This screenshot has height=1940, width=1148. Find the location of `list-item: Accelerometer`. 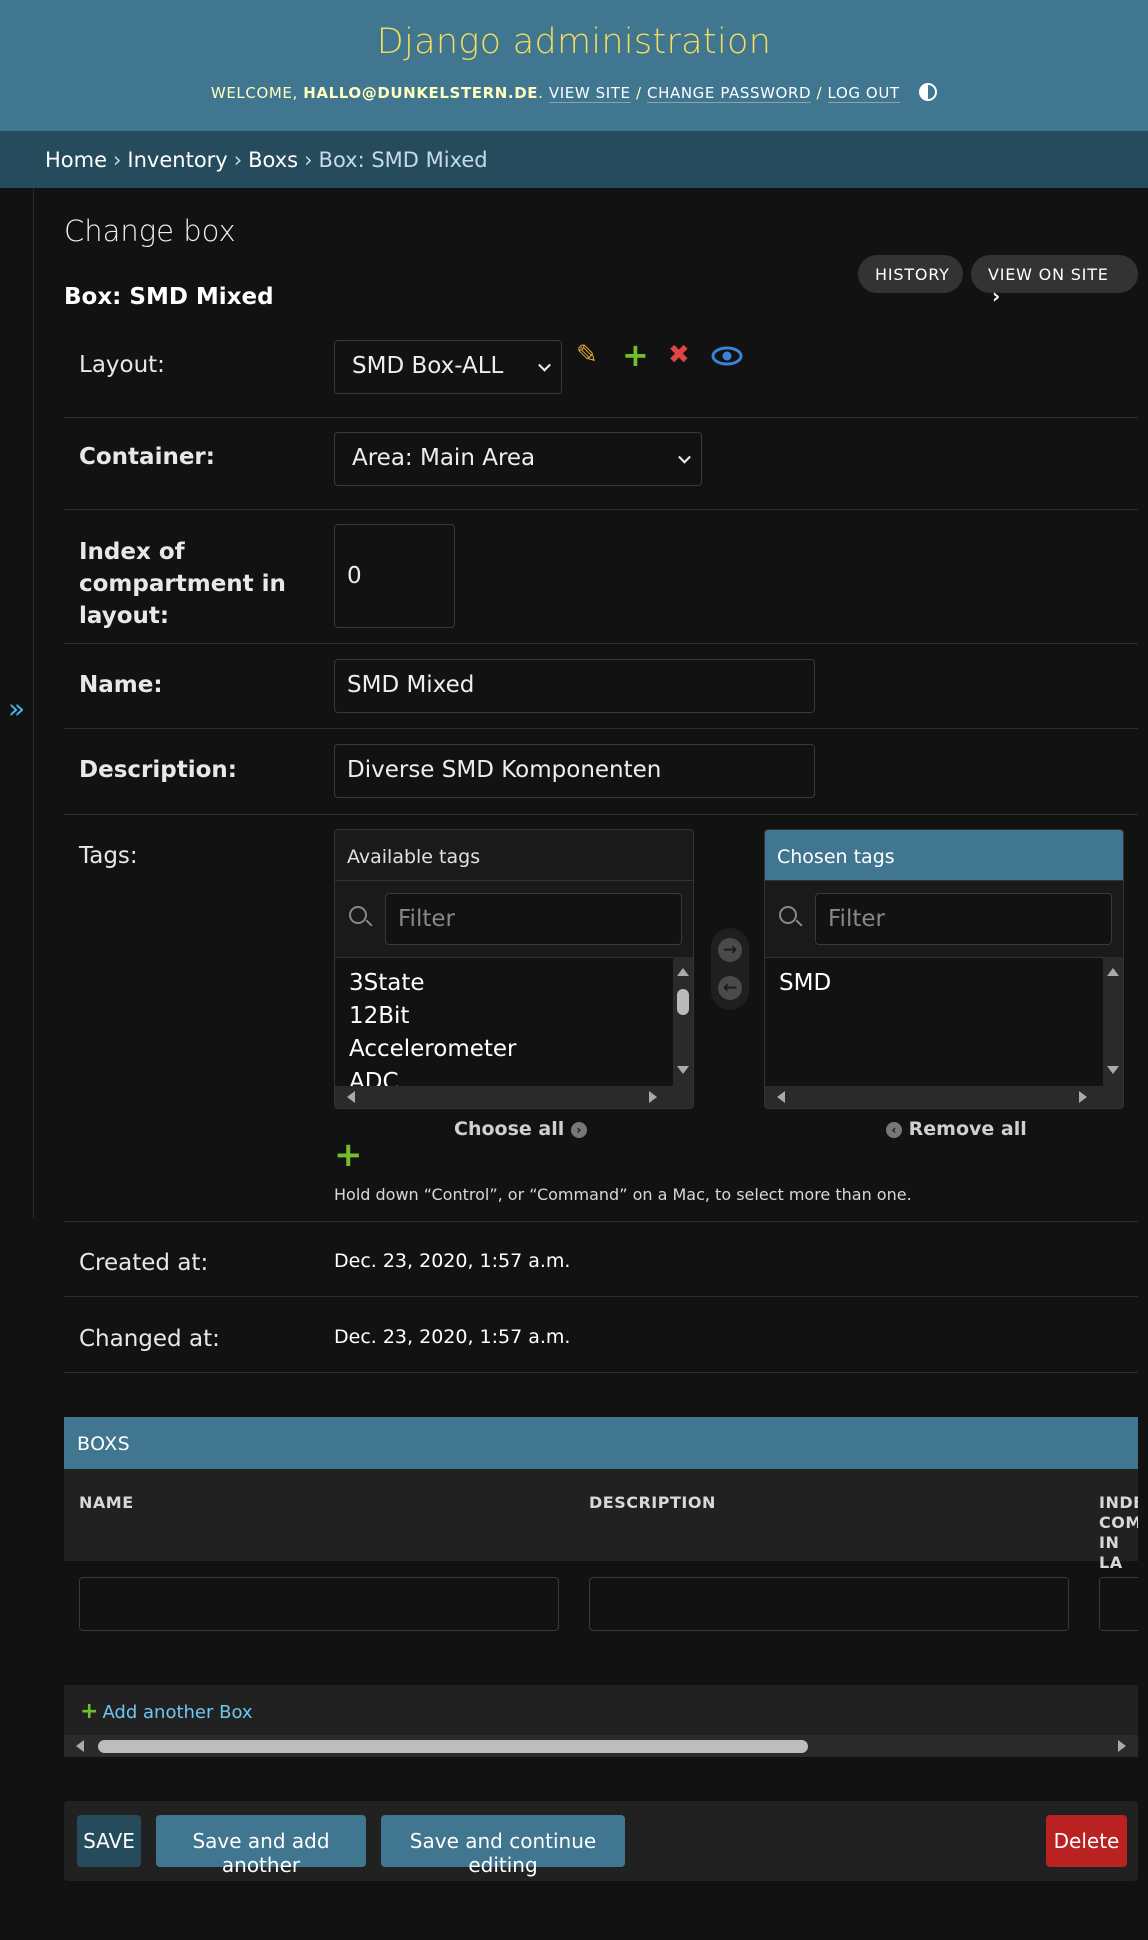

list-item: Accelerometer is located at coordinates (504, 1052).